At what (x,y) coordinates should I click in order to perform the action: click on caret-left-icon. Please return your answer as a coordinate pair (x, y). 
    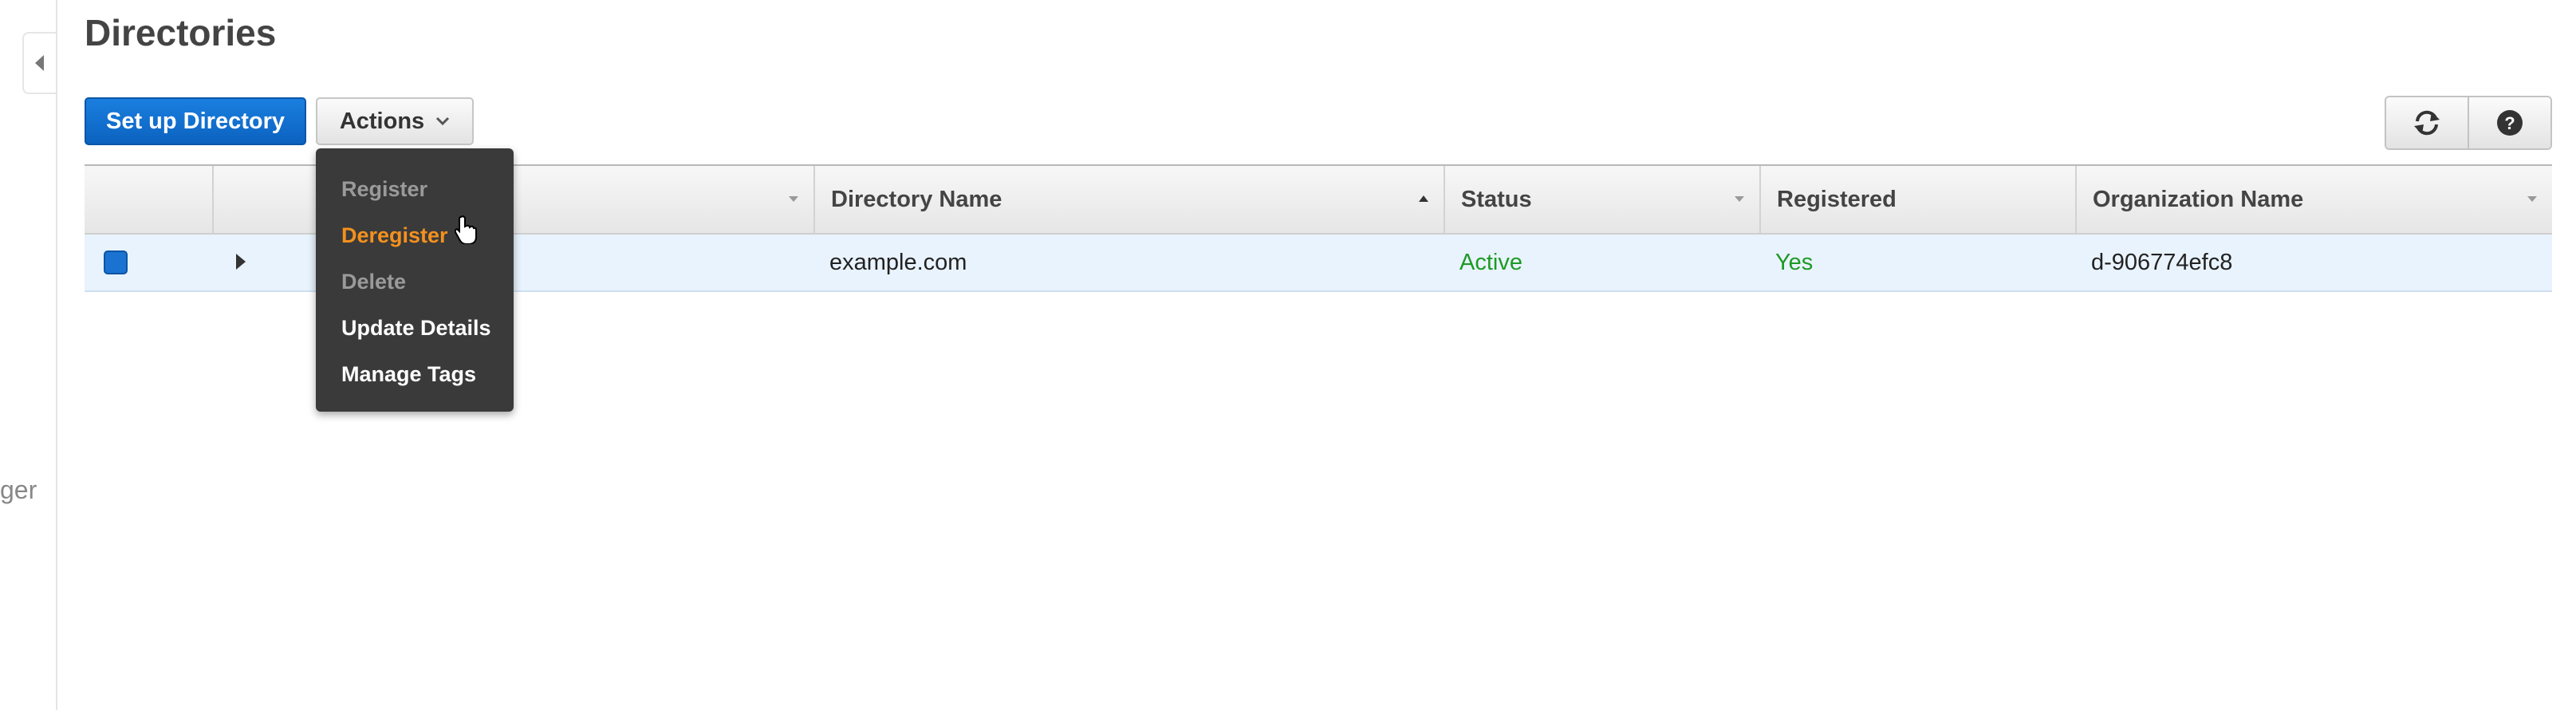
    Looking at the image, I should click on (39, 63).